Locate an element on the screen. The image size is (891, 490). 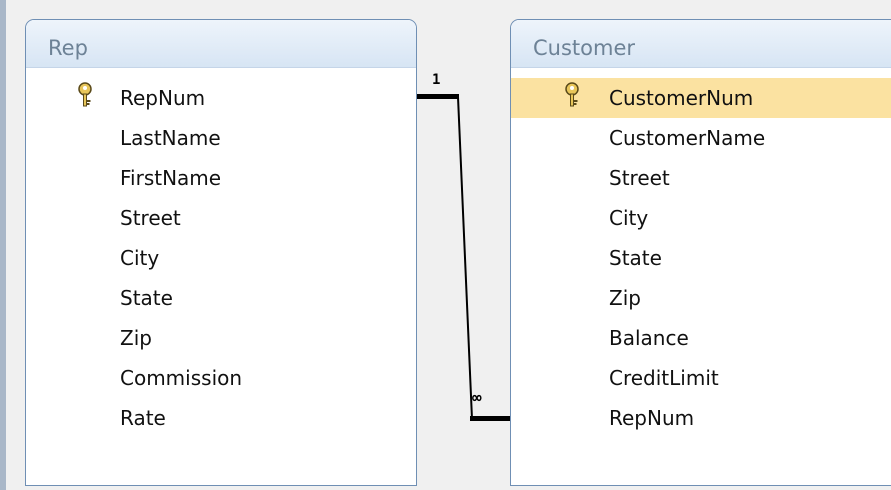
field-balance: Balance is located at coordinates (701, 338).